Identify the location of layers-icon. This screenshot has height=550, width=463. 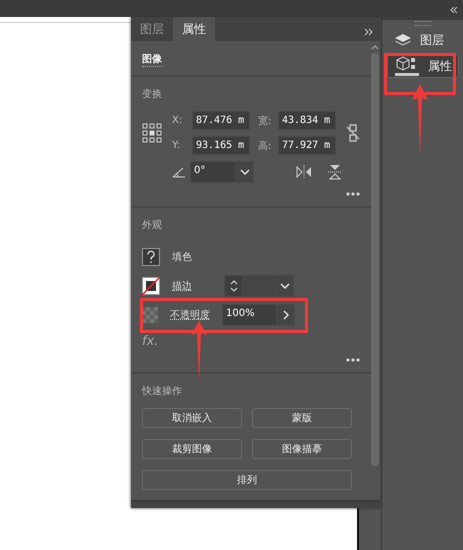
(403, 40).